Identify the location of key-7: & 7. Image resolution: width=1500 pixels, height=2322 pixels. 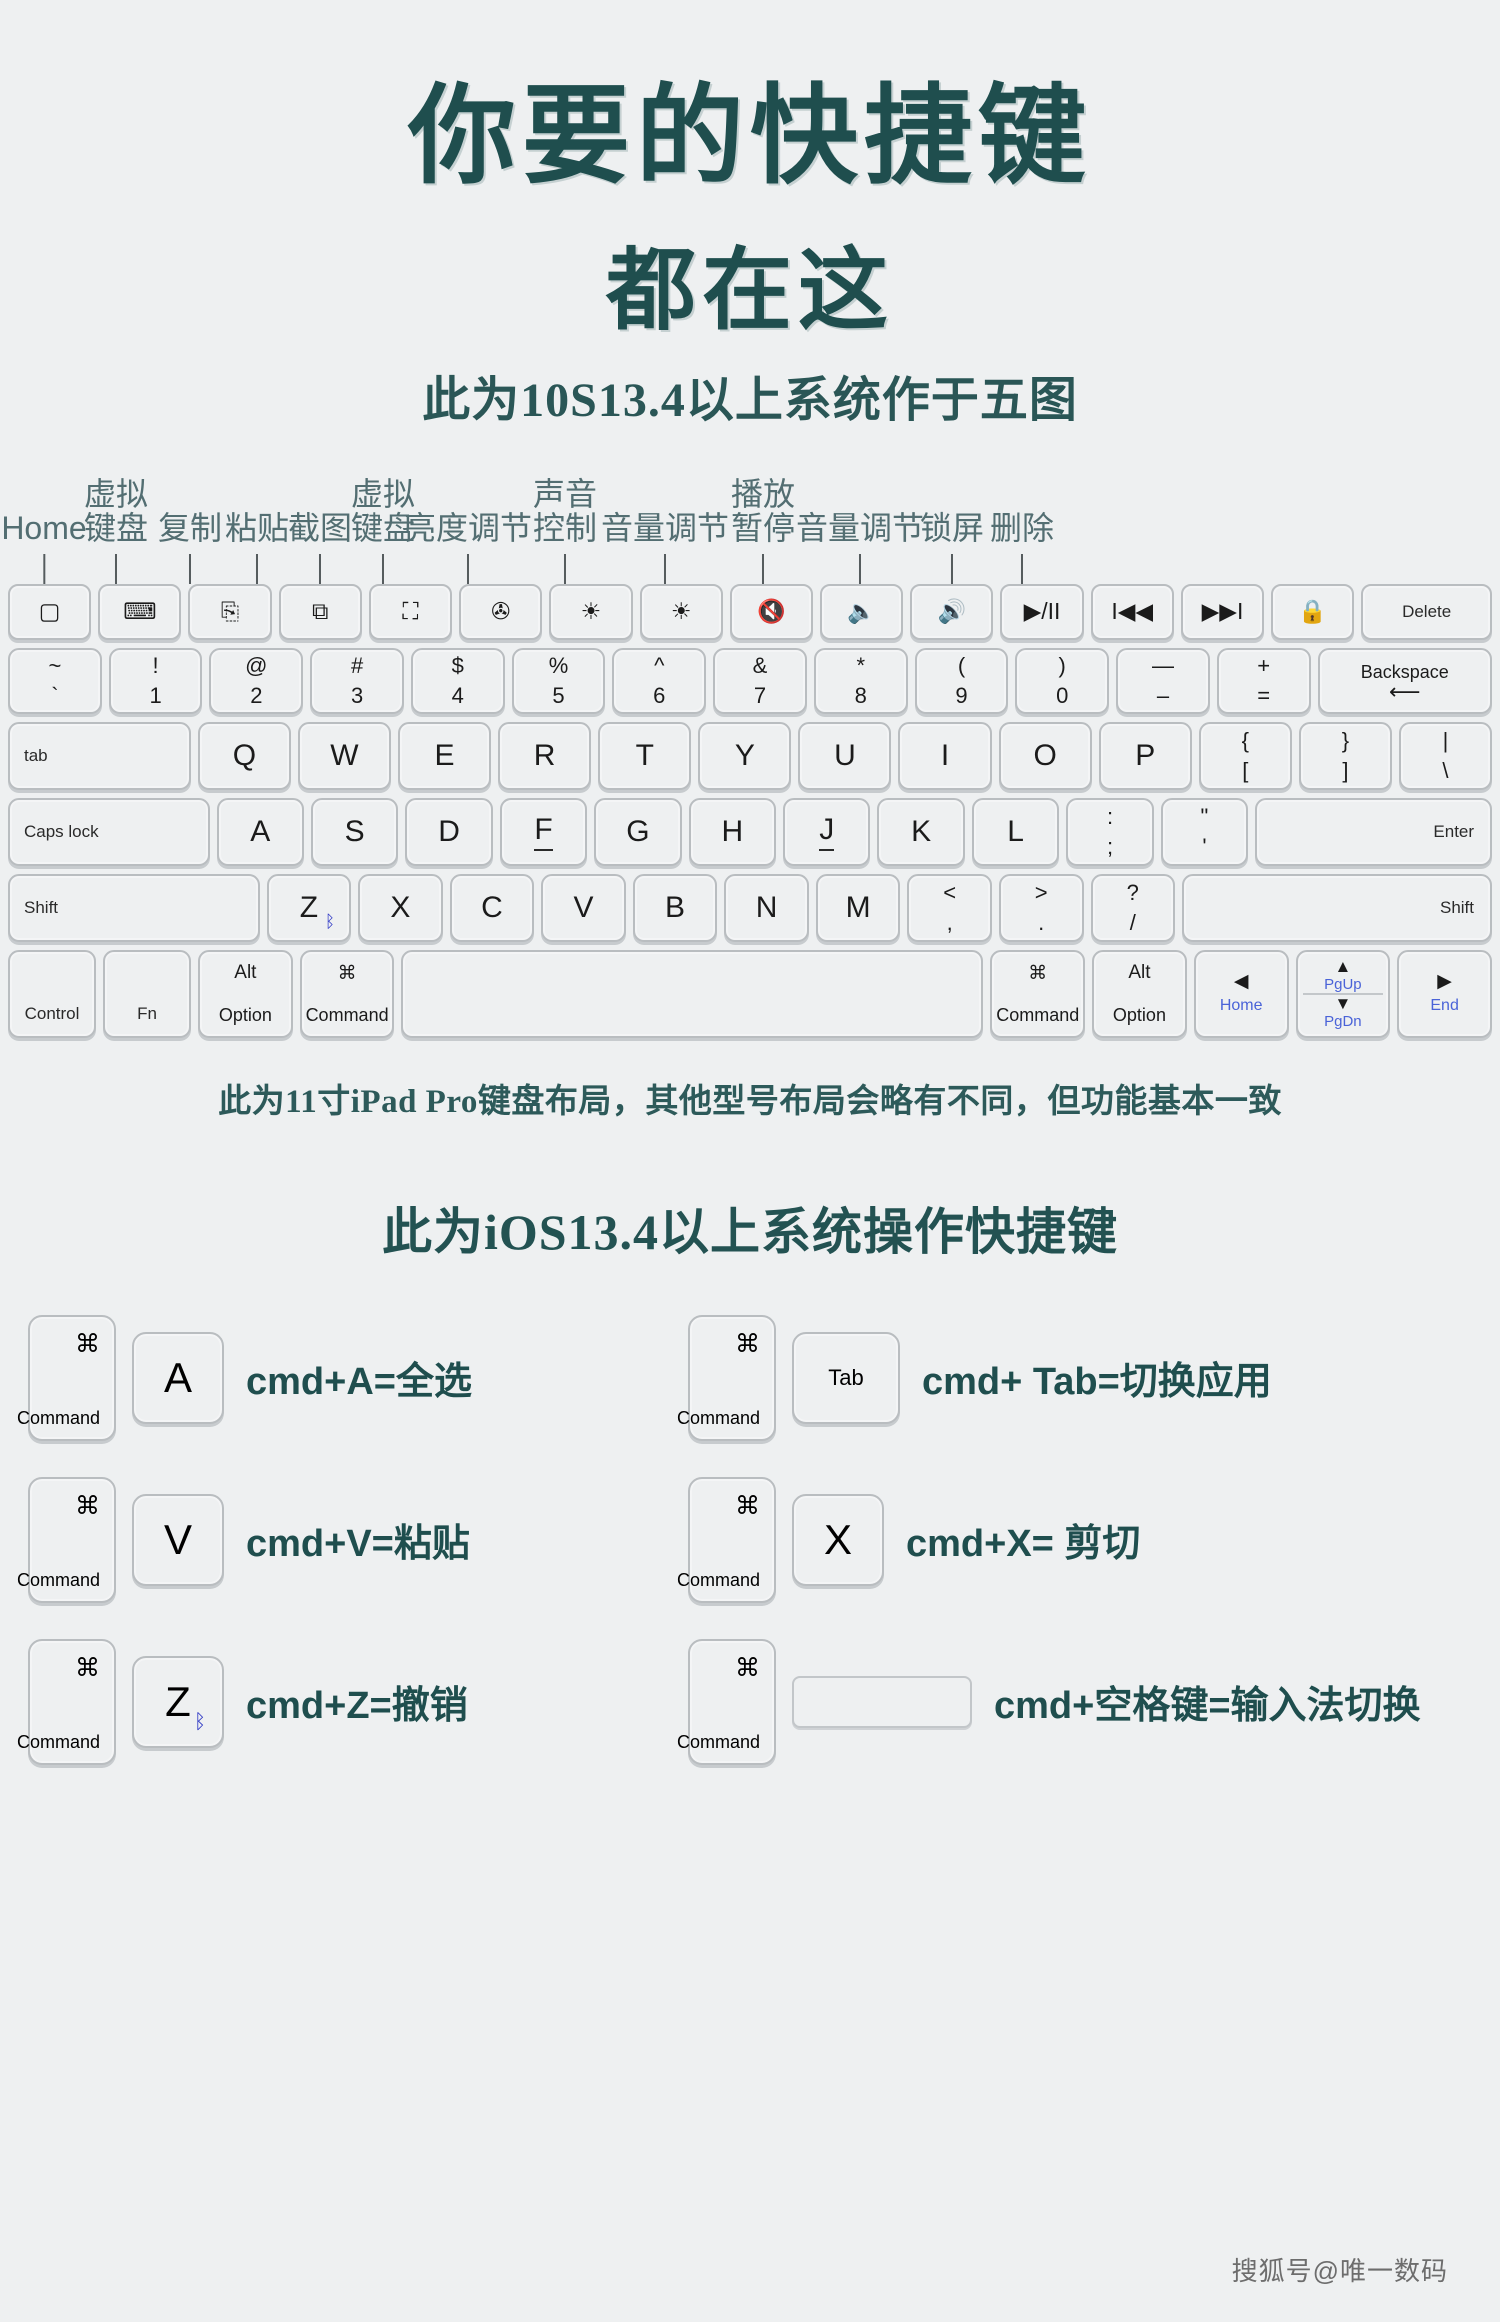
(760, 680).